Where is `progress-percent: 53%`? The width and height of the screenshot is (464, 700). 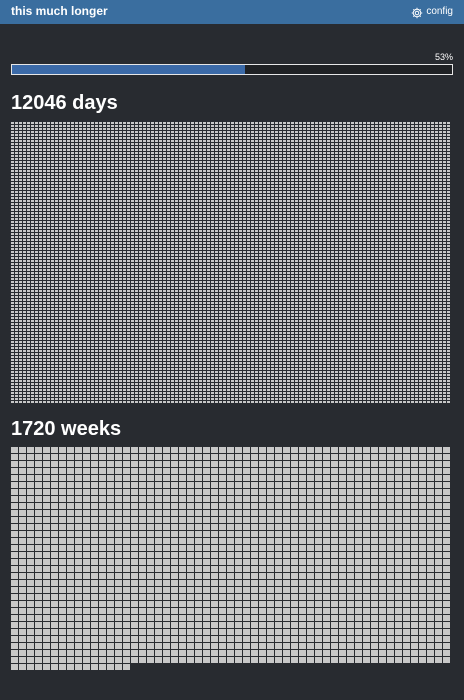 progress-percent: 53% is located at coordinates (443, 57).